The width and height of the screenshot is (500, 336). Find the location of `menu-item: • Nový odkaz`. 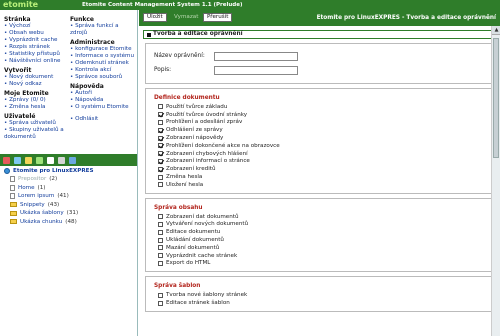

menu-item: • Nový odkaz is located at coordinates (36, 84).